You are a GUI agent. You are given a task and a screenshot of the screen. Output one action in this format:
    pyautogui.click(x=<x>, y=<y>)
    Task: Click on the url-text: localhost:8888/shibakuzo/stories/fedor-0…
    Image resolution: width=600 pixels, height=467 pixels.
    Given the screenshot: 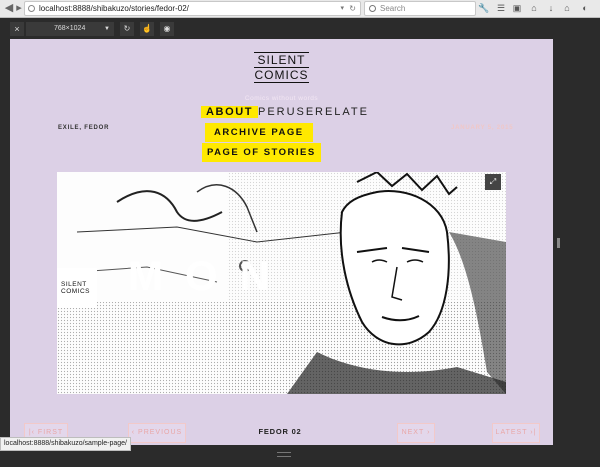 What is the action you would take?
    pyautogui.click(x=114, y=8)
    